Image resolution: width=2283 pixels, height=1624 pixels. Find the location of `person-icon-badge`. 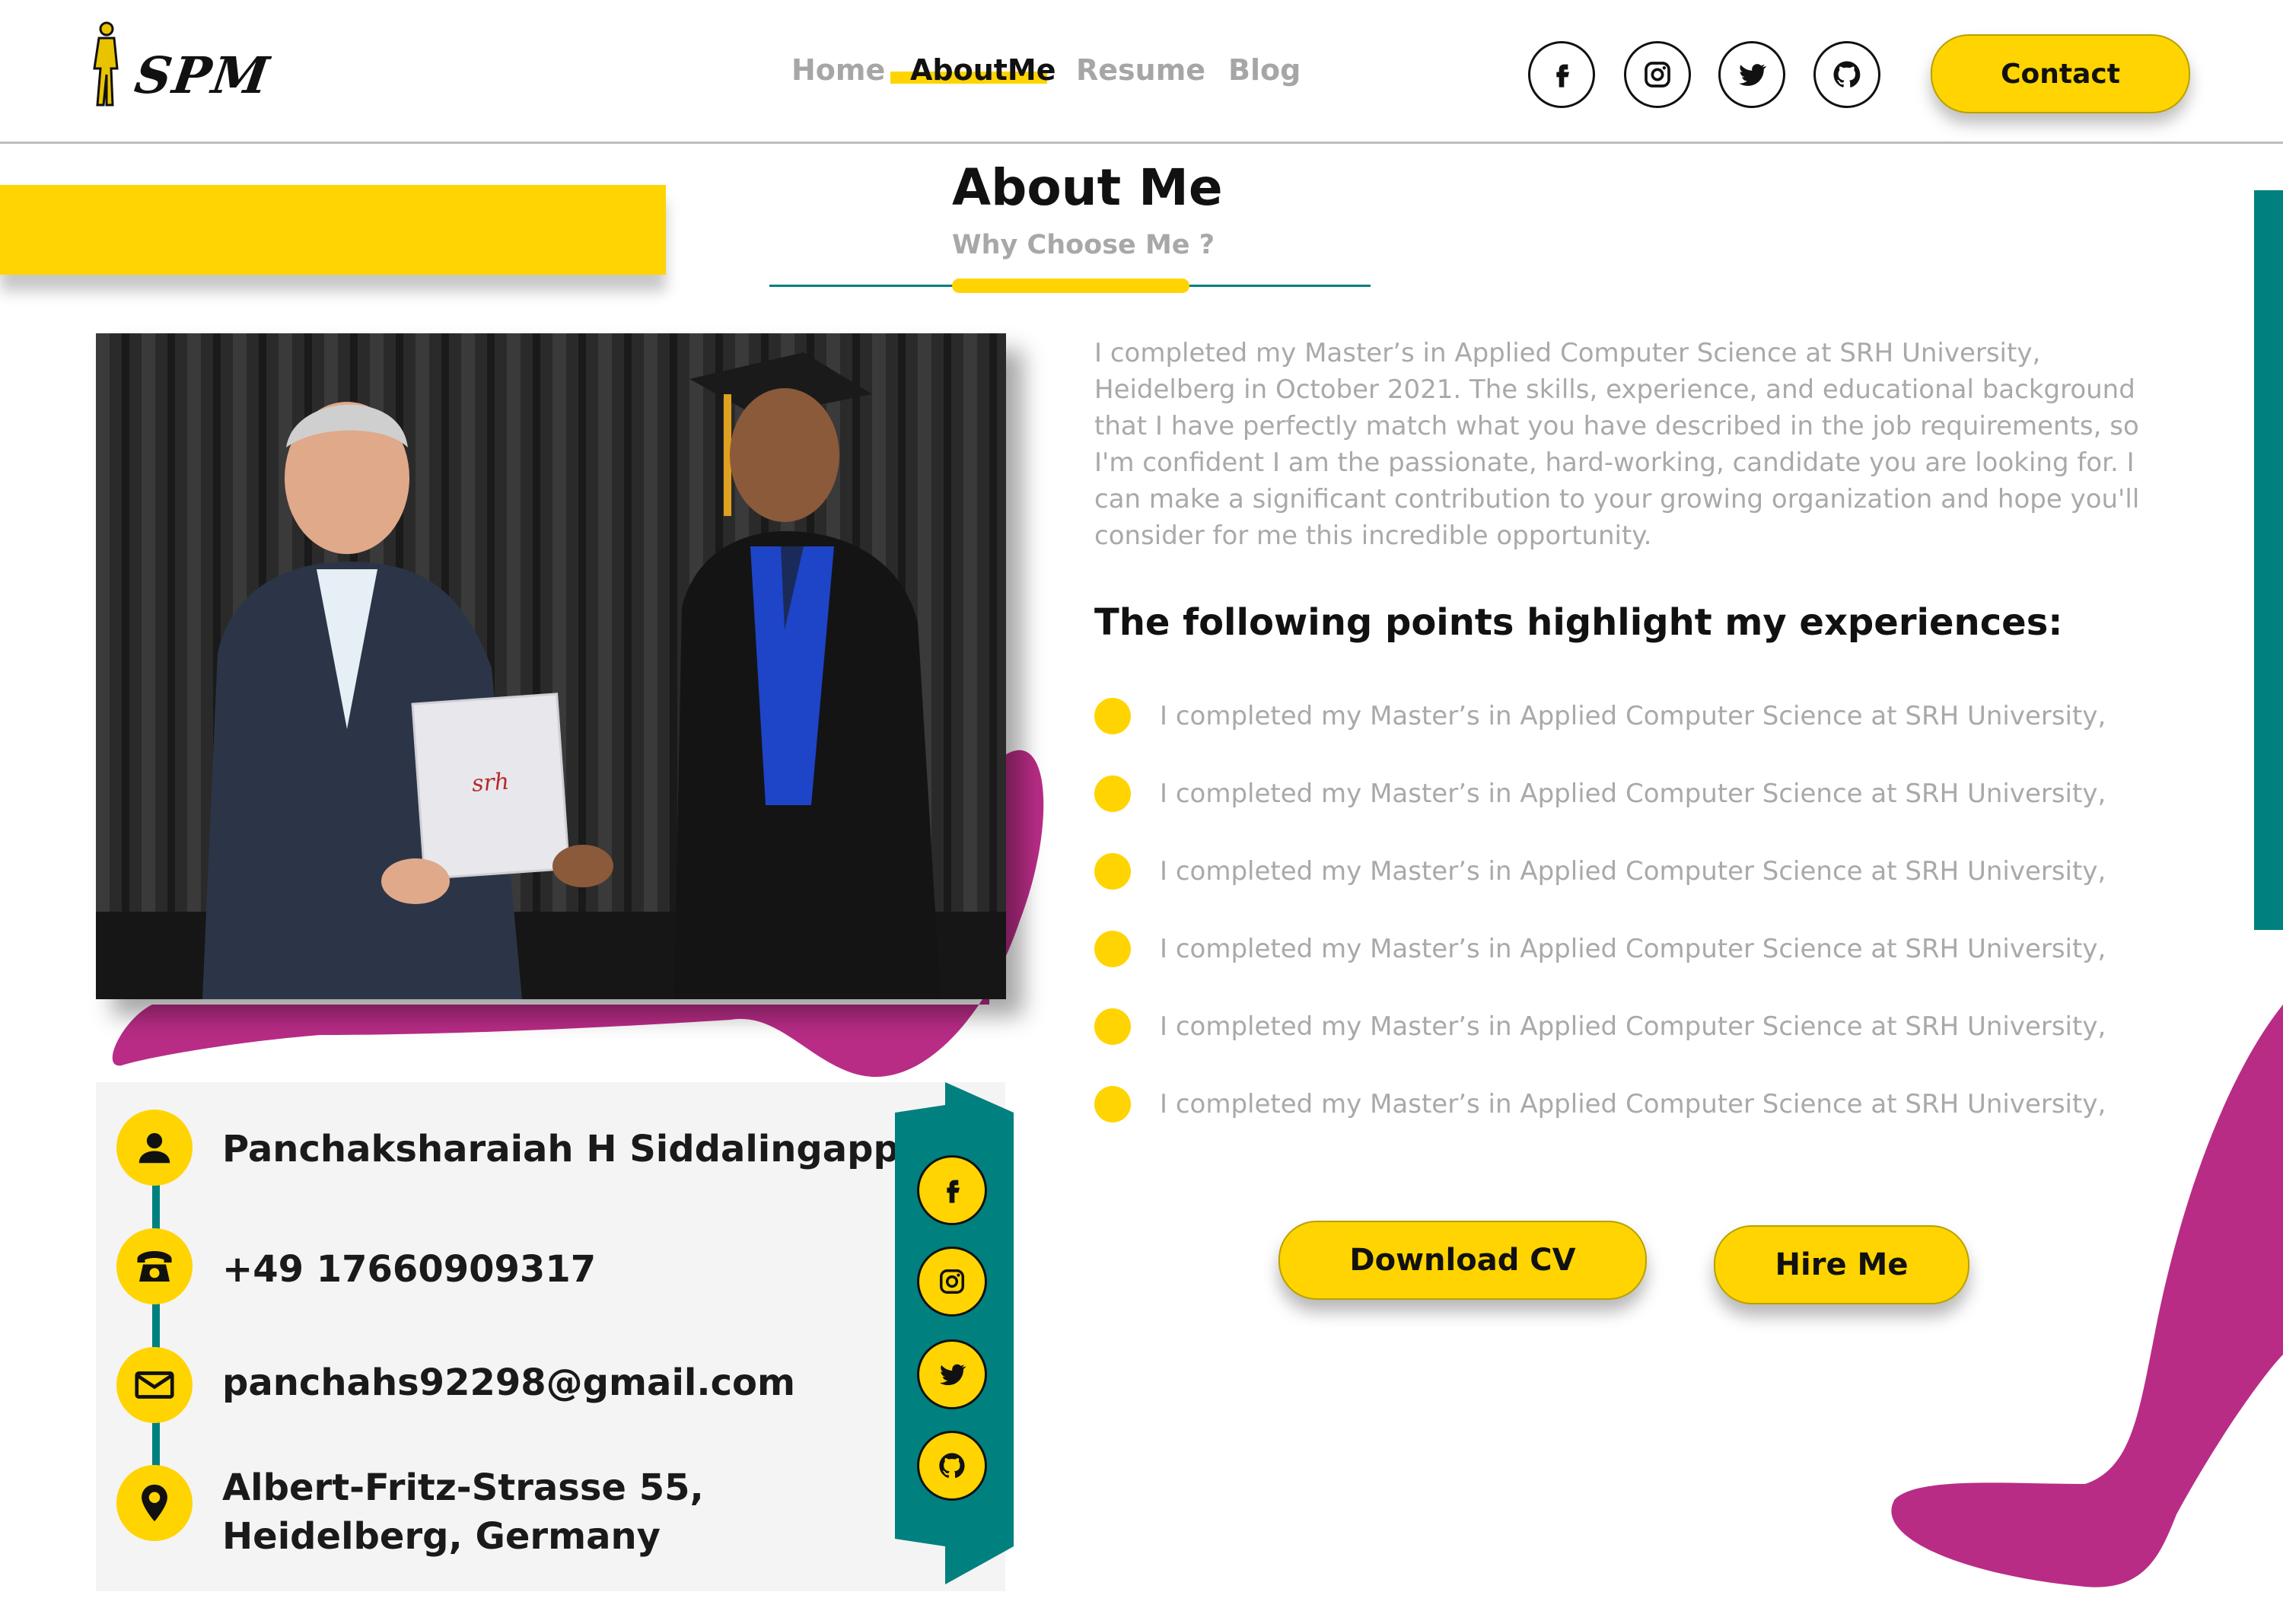

person-icon-badge is located at coordinates (154, 1148).